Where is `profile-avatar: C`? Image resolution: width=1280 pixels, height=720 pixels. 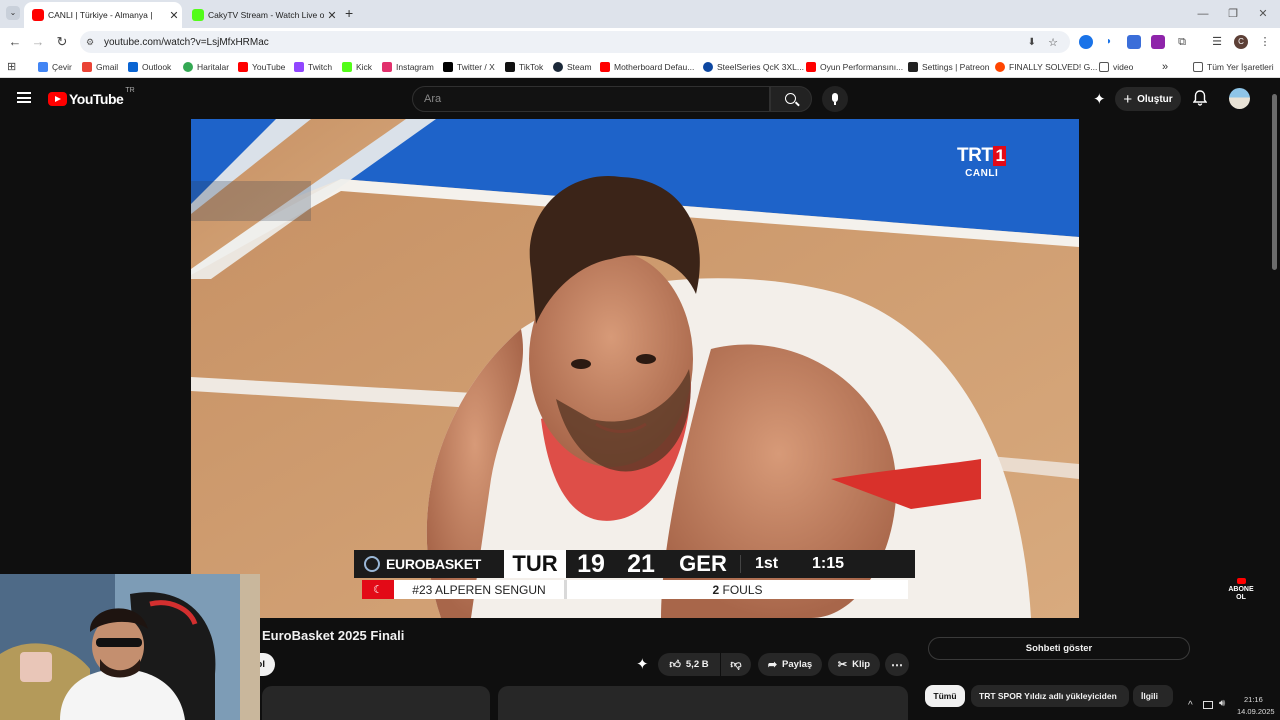 profile-avatar: C is located at coordinates (1241, 42).